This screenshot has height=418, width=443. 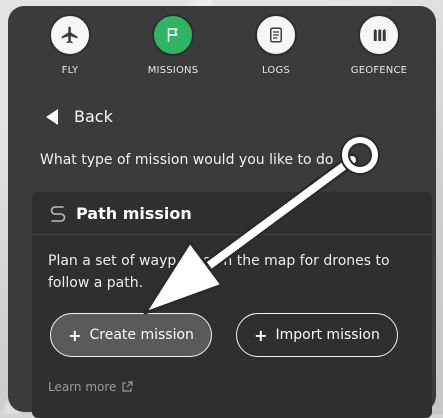 What do you see at coordinates (70, 35) in the screenshot?
I see `plane-icon` at bounding box center [70, 35].